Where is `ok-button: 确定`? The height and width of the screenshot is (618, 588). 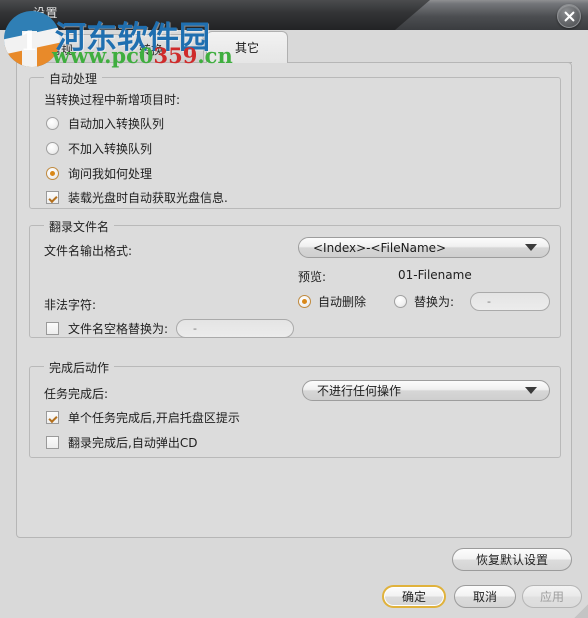 ok-button: 确定 is located at coordinates (414, 596).